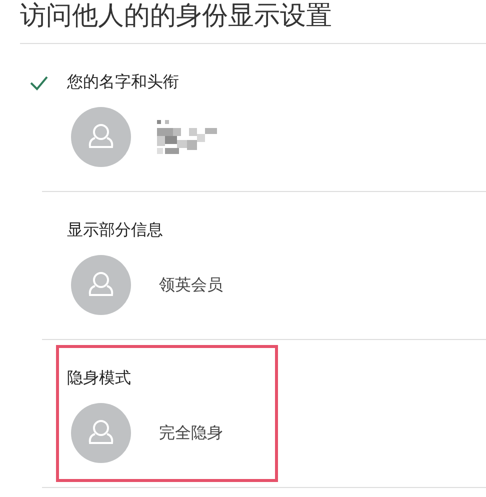  I want to click on option-detail: 完全隐身, so click(191, 433).